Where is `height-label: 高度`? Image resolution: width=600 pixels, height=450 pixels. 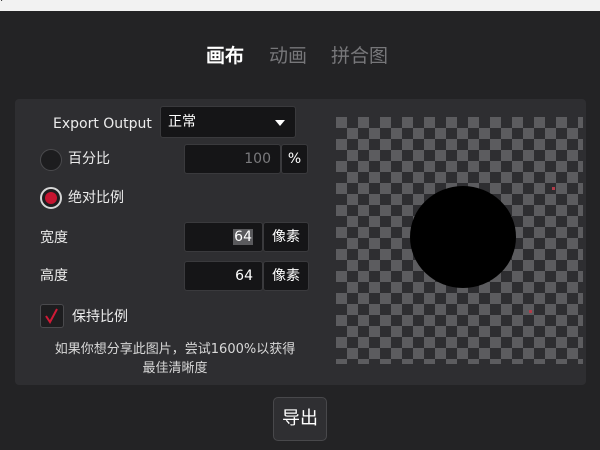 height-label: 高度 is located at coordinates (54, 276).